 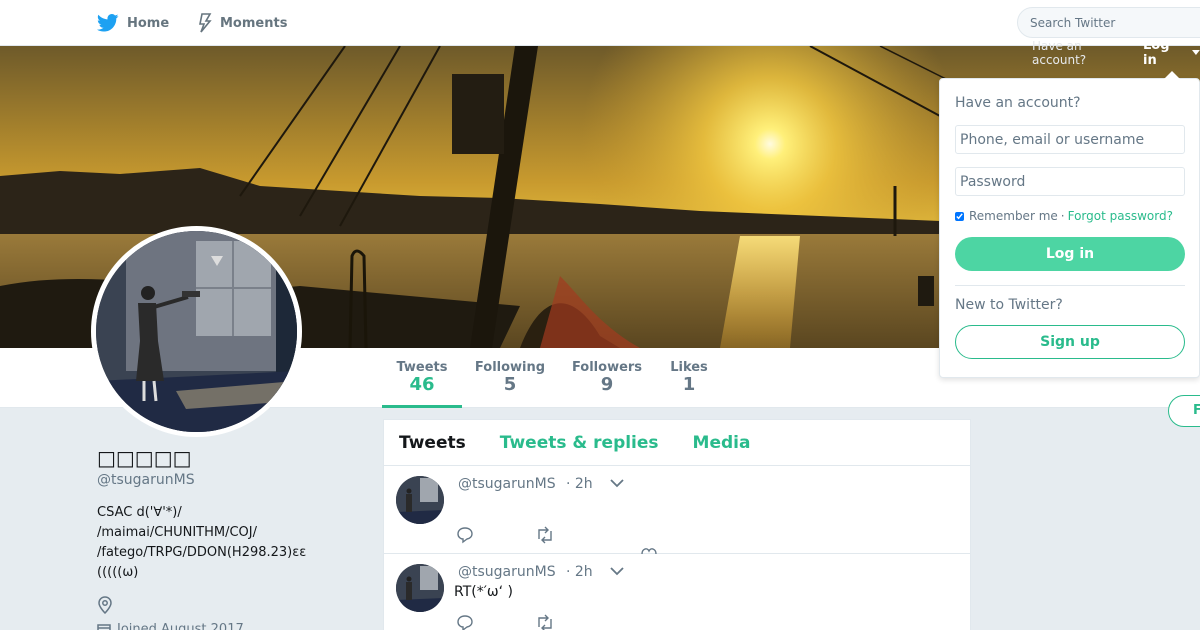 What do you see at coordinates (144, 458) in the screenshot?
I see `profile-name: □□□□□` at bounding box center [144, 458].